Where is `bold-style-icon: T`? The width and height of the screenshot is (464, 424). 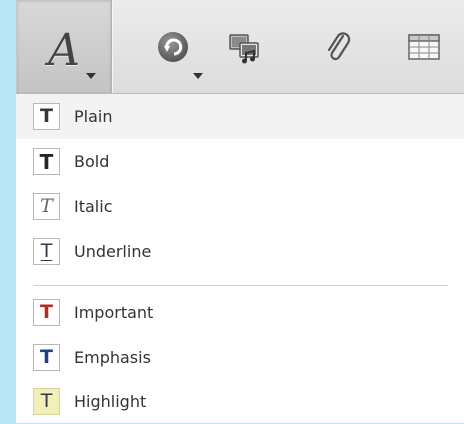 bold-style-icon: T is located at coordinates (46, 161).